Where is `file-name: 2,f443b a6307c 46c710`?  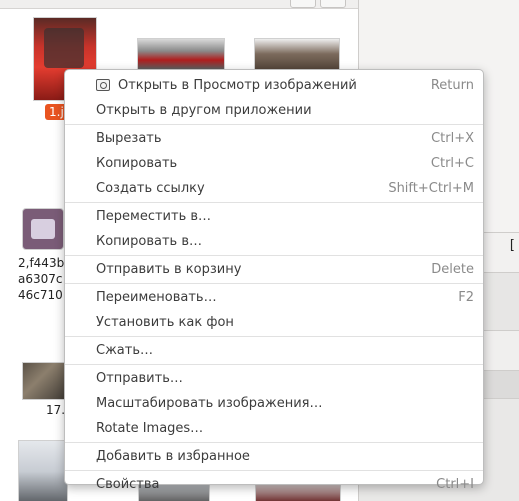 file-name: 2,f443b a6307c 46c710 is located at coordinates (42, 279).